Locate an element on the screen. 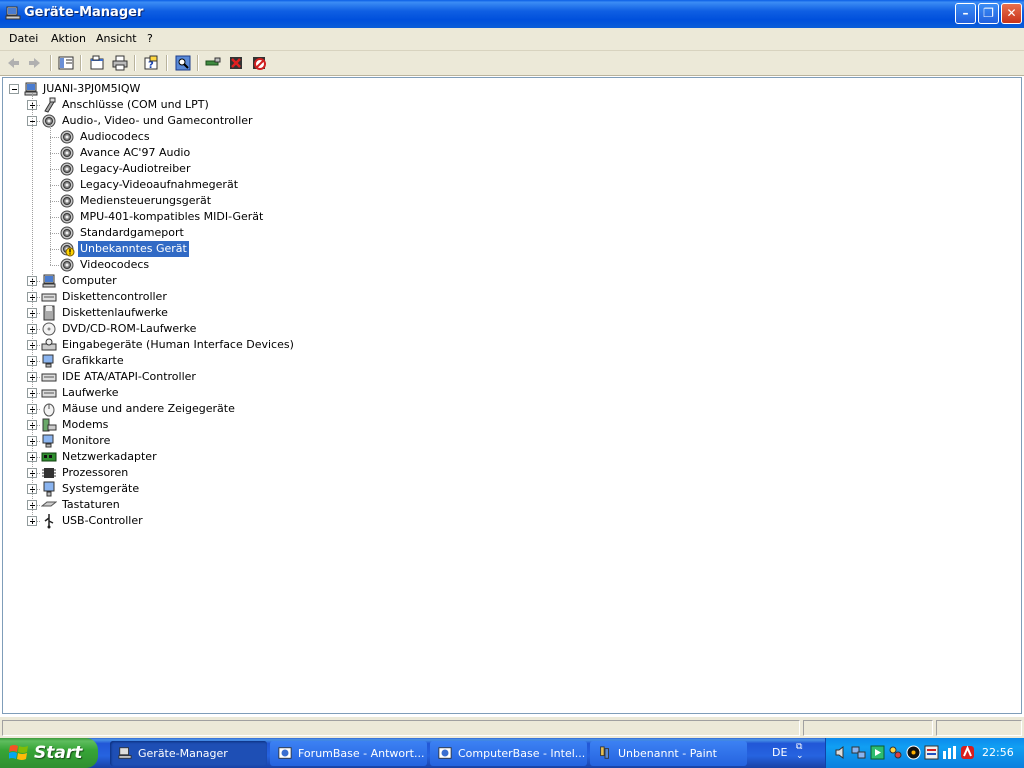 The height and width of the screenshot is (768, 1024). tree-device: Mediensteuerungsgerät is located at coordinates (145, 201).